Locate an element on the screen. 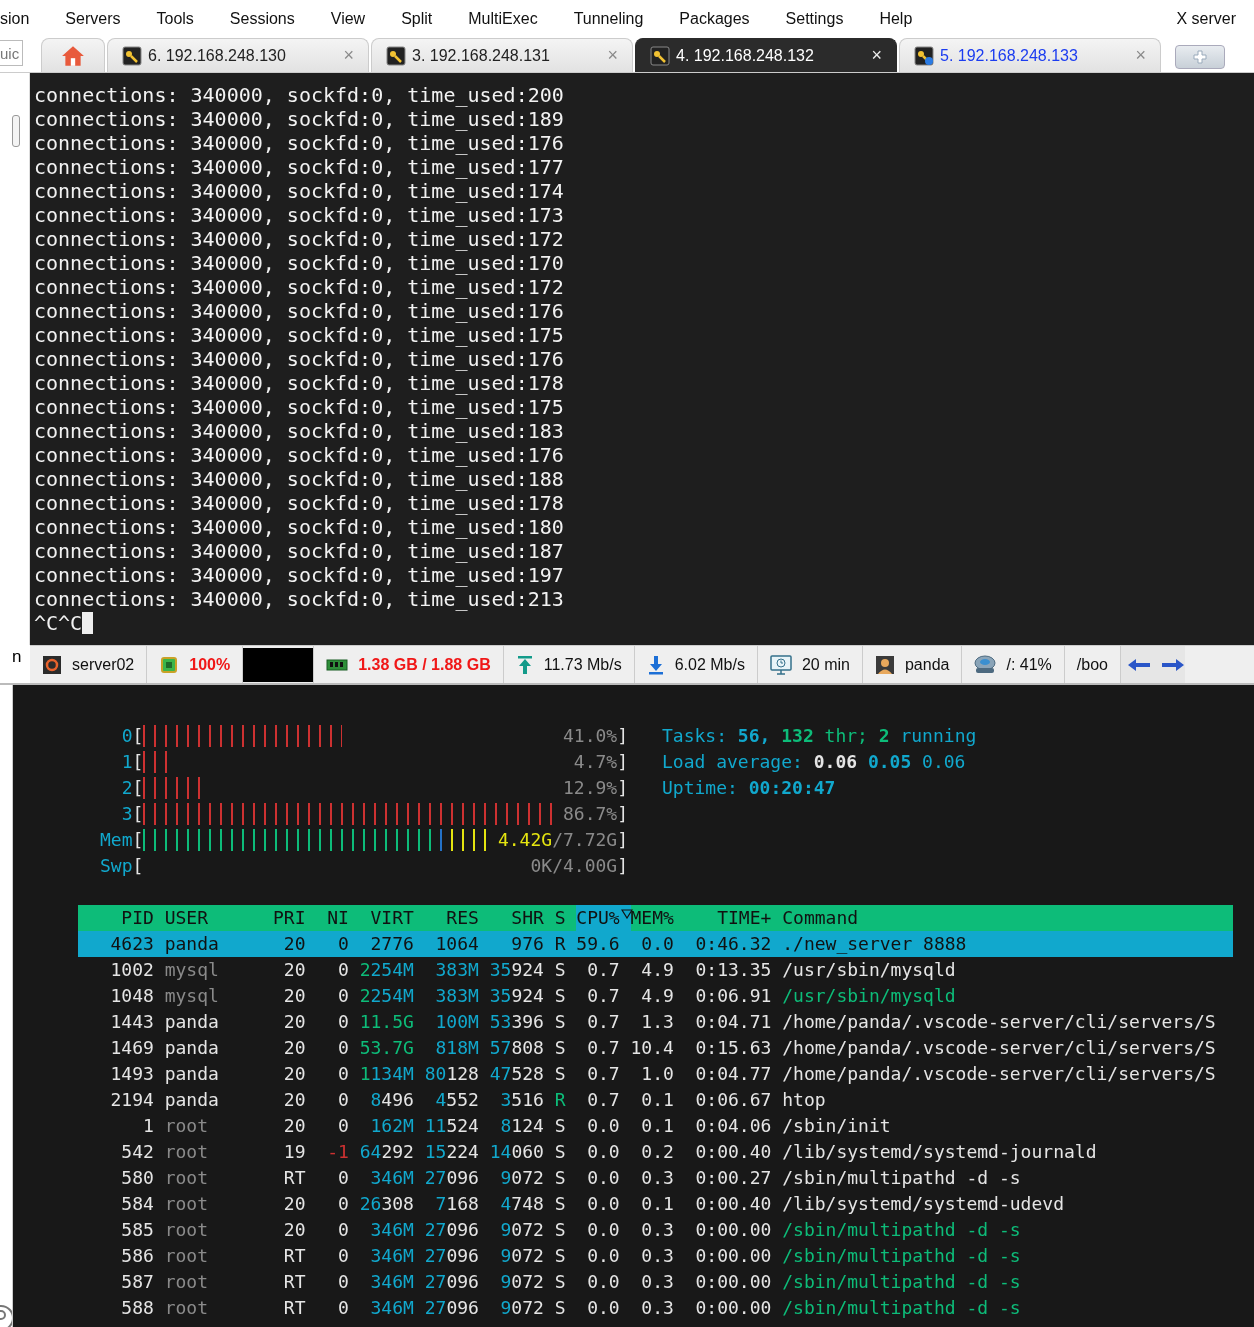 The width and height of the screenshot is (1254, 1327). menu-item: Tunneling is located at coordinates (608, 18).